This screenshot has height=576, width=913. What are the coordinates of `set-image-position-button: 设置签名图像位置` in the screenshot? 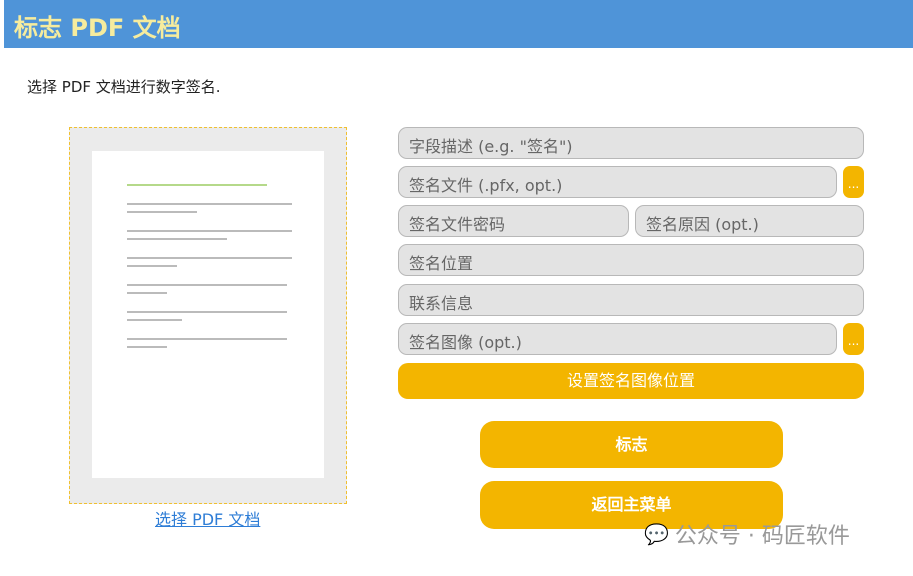 It's located at (631, 381).